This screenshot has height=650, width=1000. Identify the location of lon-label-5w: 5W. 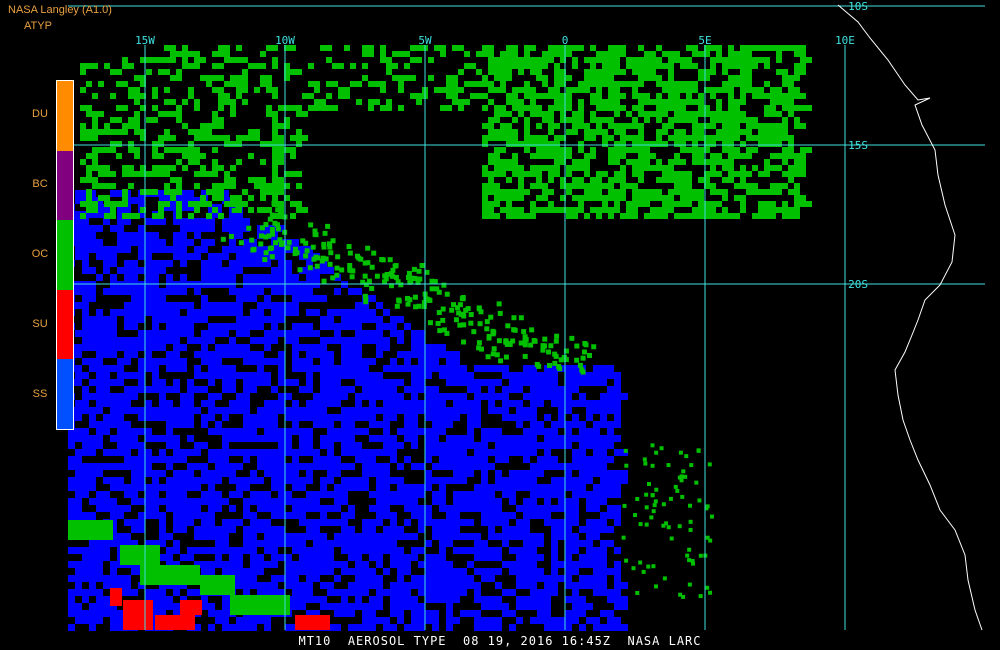
(425, 40).